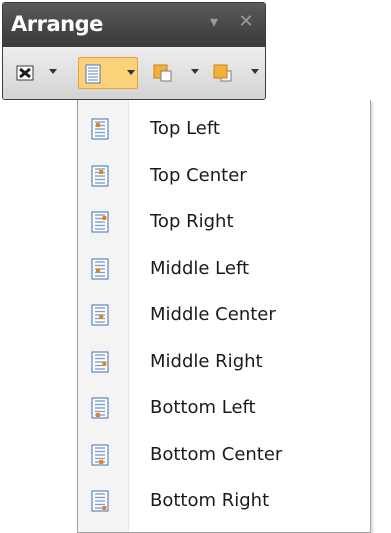 The width and height of the screenshot is (391, 533). Describe the element at coordinates (100, 222) in the screenshot. I see `align-top-right-icon` at that location.